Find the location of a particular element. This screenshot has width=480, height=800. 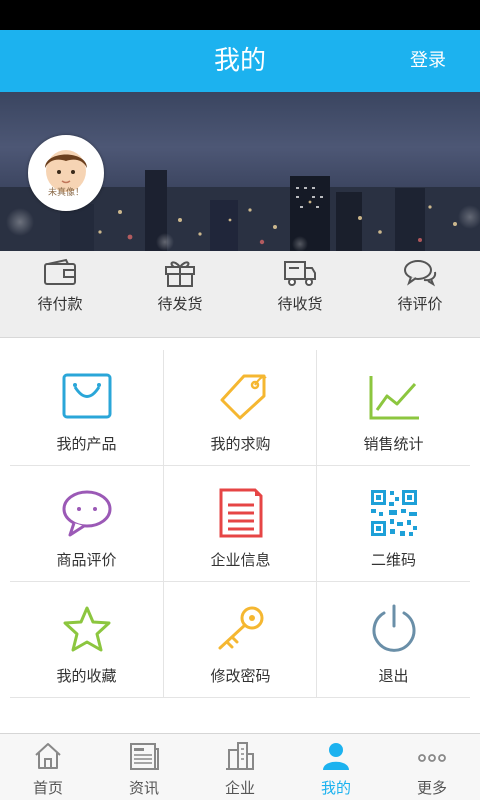

grid-label: 商品评价 is located at coordinates (86, 560).